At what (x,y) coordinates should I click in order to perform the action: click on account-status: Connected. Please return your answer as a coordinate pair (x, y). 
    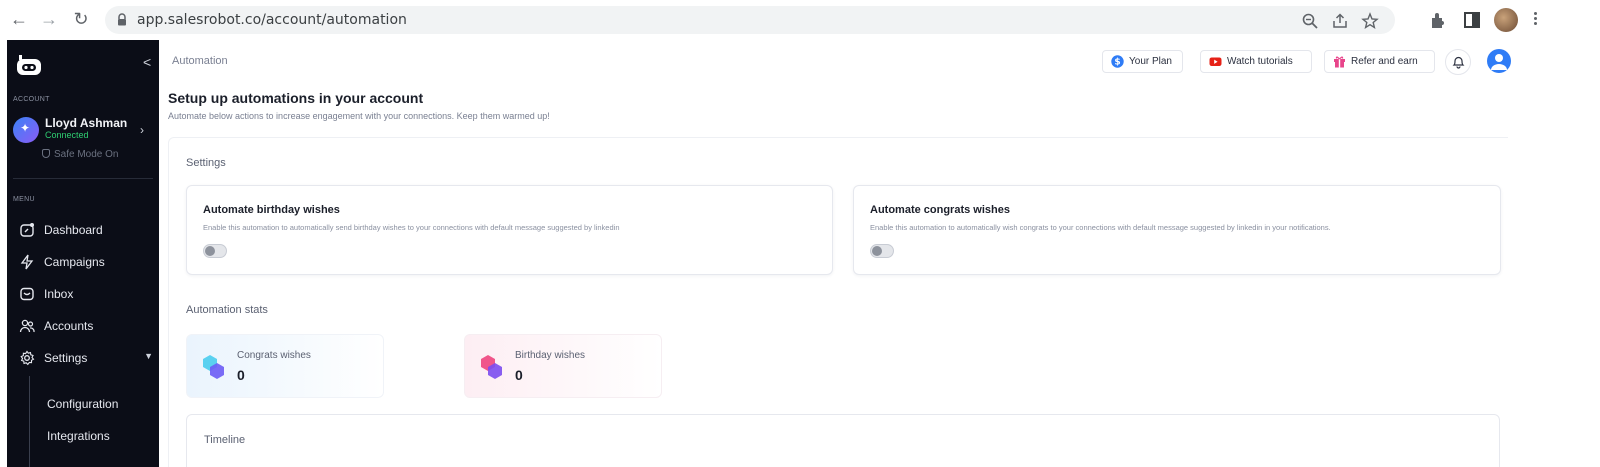
    Looking at the image, I should click on (67, 135).